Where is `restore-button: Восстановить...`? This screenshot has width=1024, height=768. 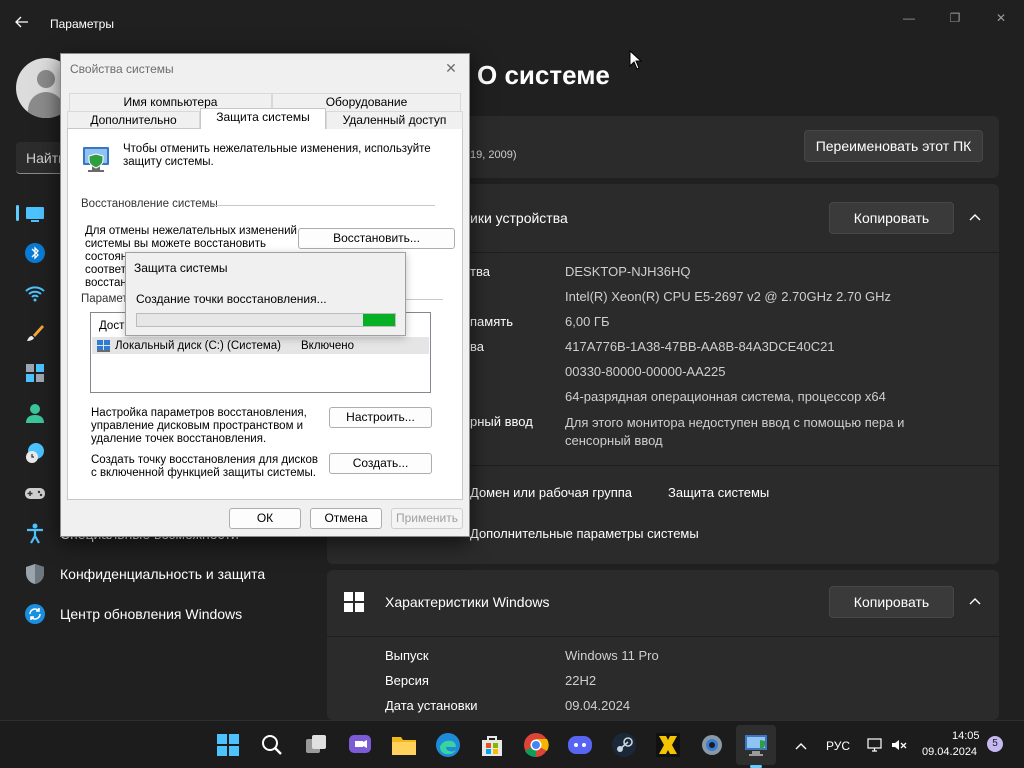
restore-button: Восстановить... is located at coordinates (376, 238).